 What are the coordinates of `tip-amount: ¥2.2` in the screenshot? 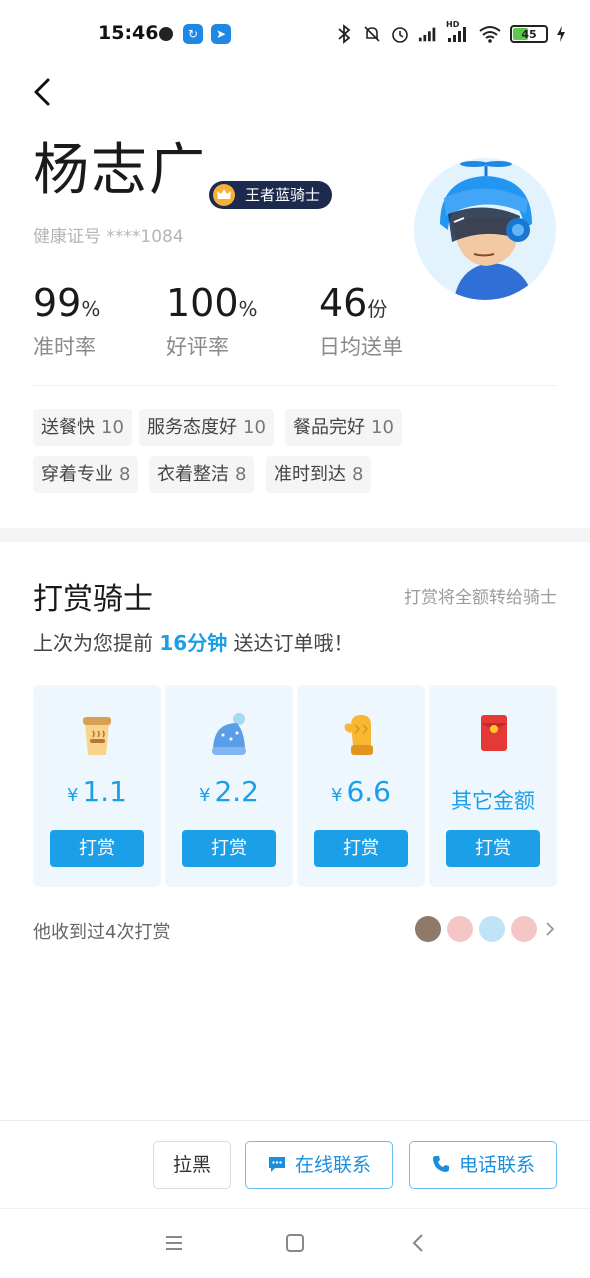 It's located at (229, 791).